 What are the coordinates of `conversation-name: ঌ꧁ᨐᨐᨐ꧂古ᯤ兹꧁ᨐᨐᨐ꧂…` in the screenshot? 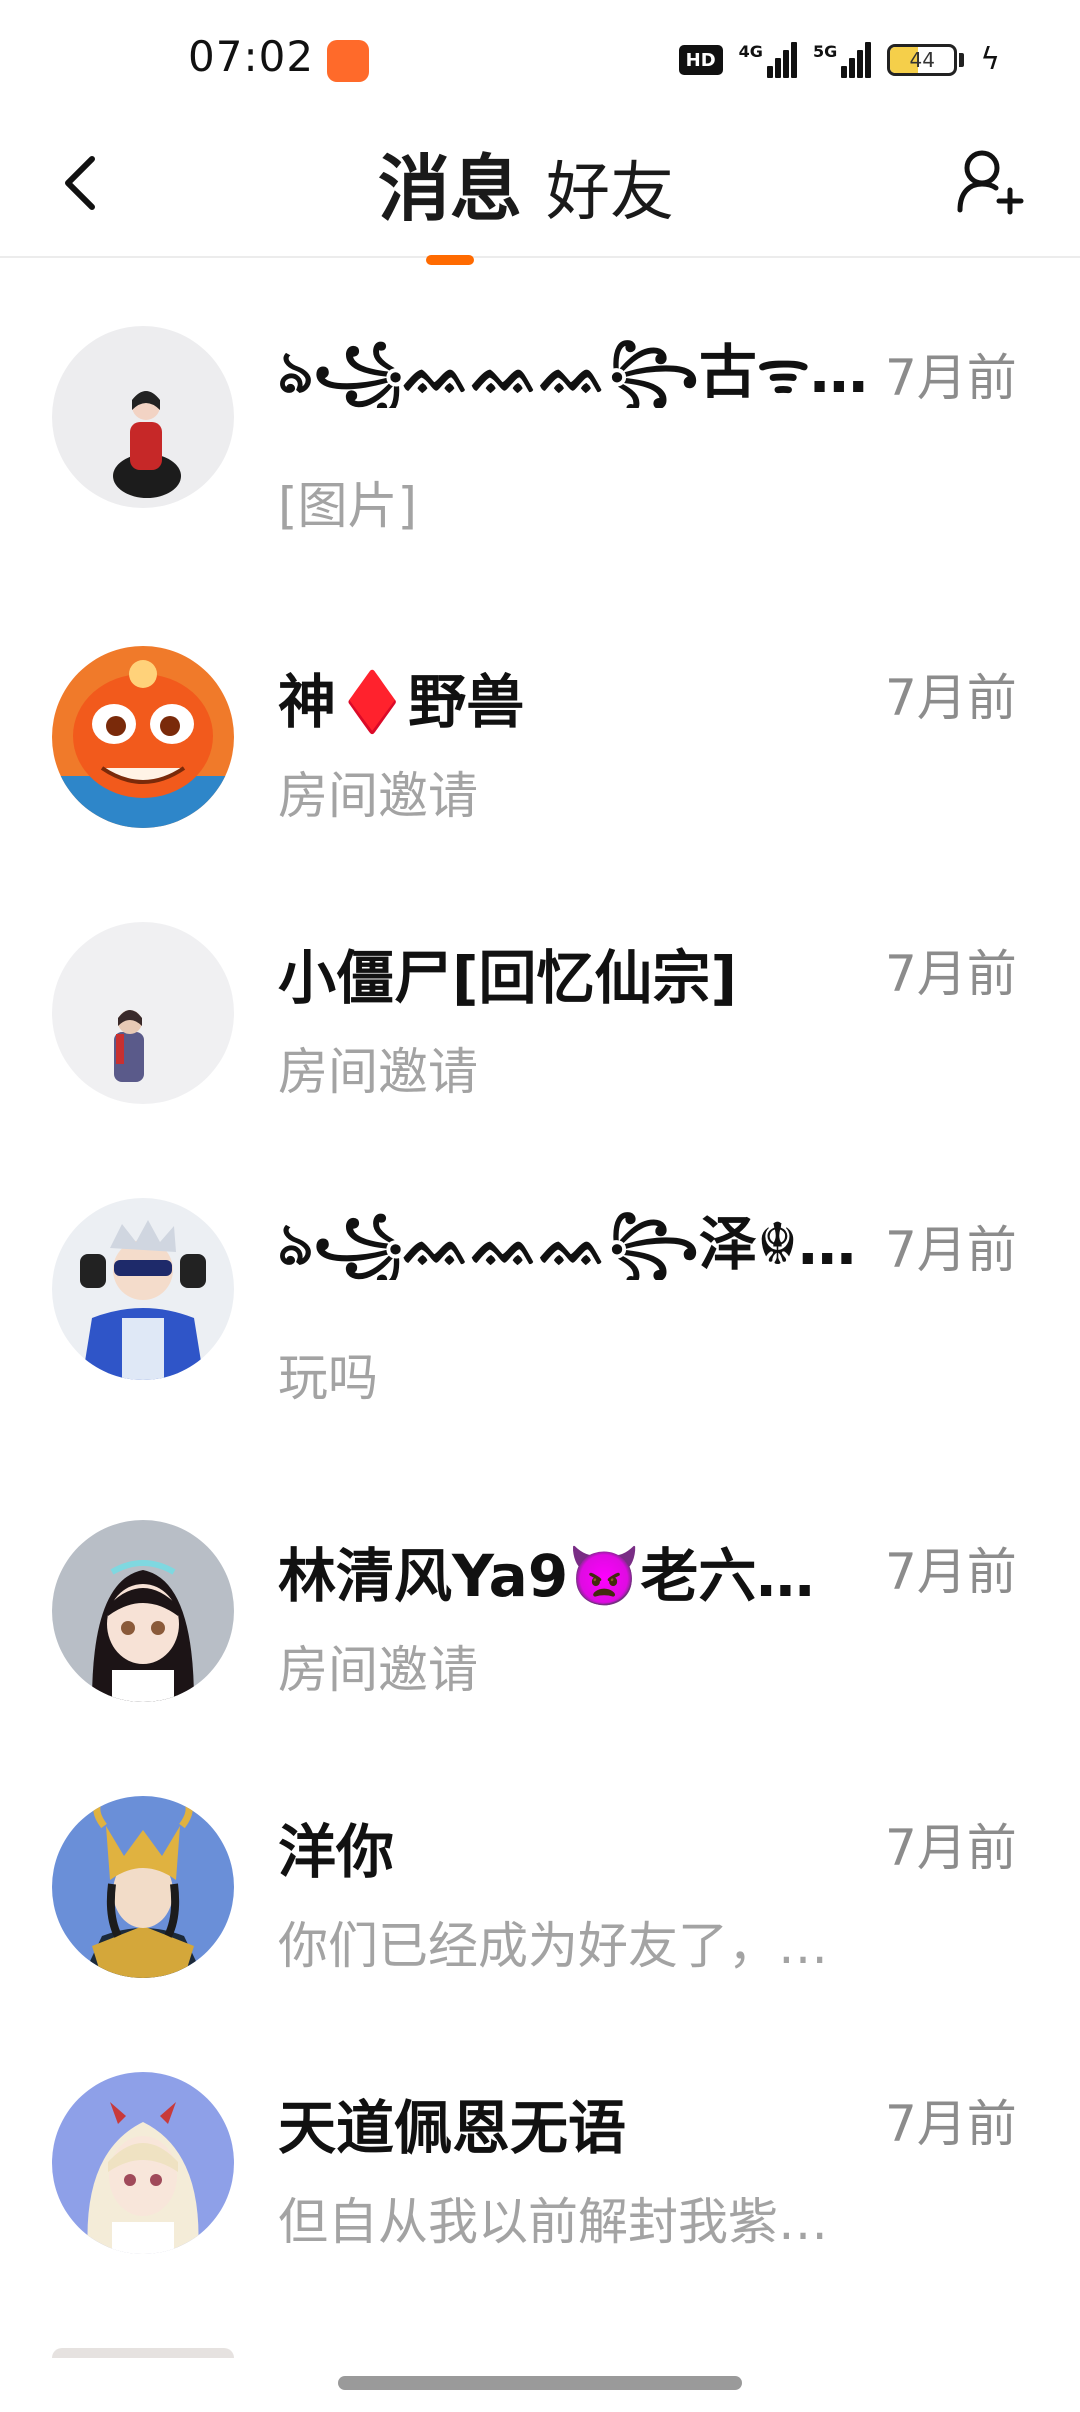 It's located at (573, 372).